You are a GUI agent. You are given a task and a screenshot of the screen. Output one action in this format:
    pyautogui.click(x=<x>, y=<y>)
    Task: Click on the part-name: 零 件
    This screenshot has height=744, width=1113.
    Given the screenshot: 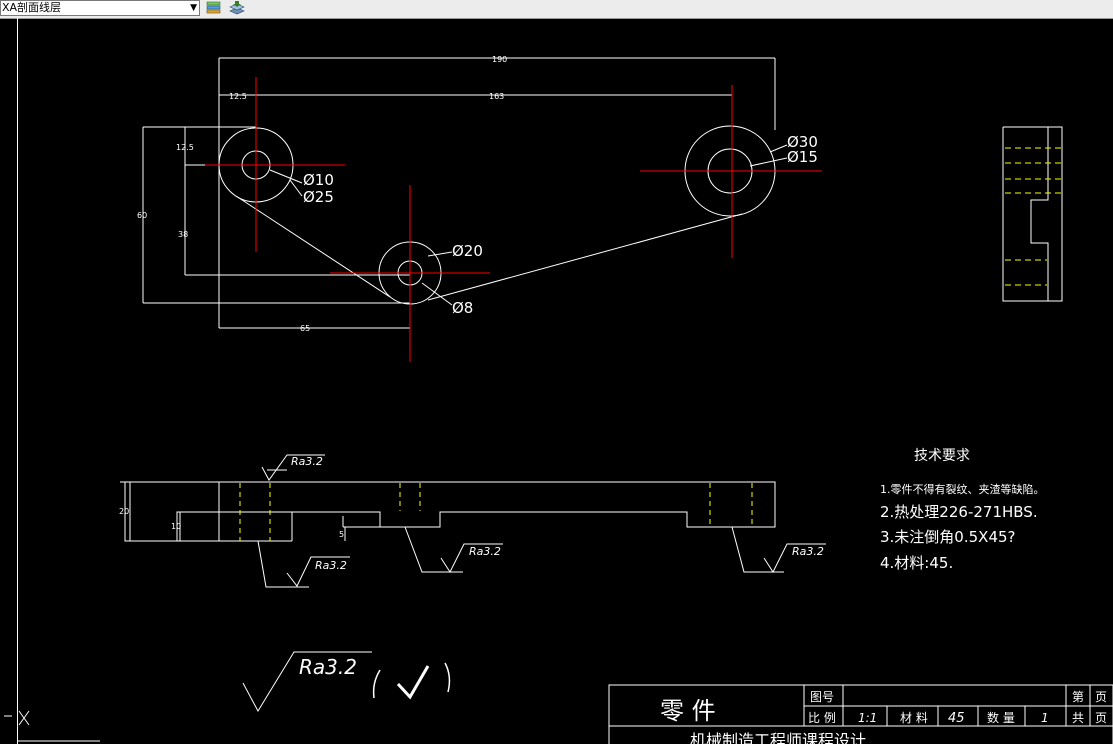 What is the action you would take?
    pyautogui.click(x=688, y=711)
    